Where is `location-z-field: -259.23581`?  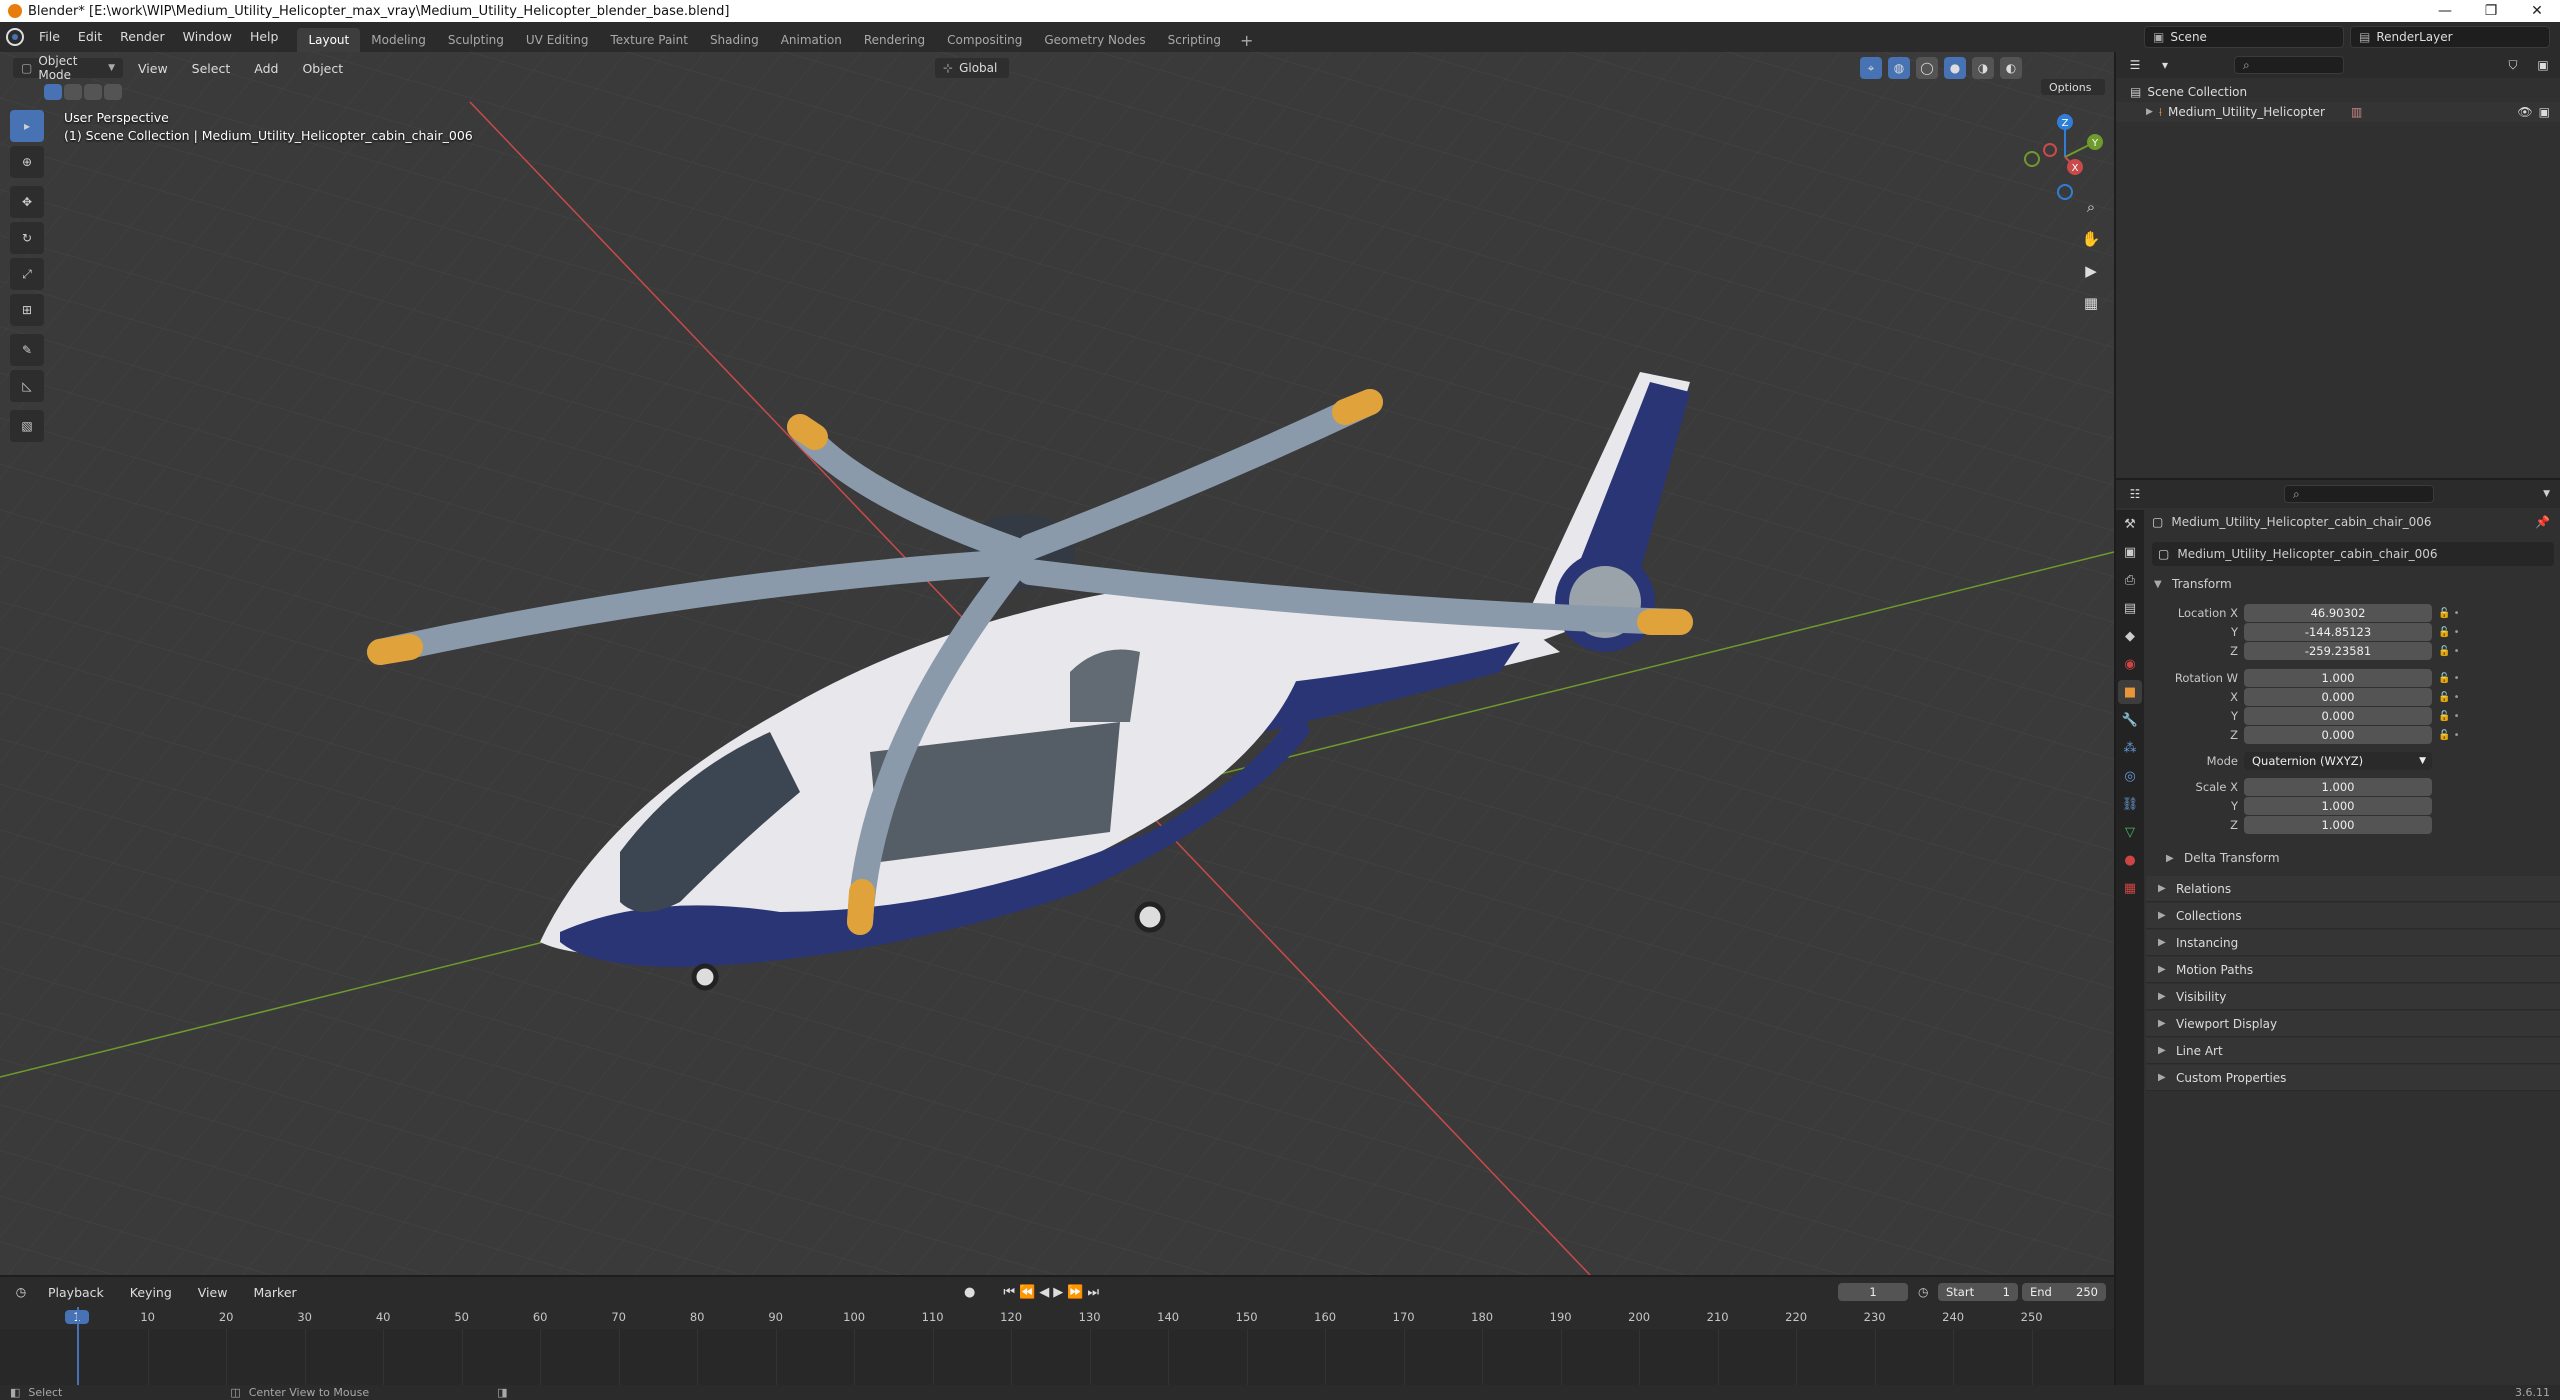
location-z-field: -259.23581 is located at coordinates (2338, 651).